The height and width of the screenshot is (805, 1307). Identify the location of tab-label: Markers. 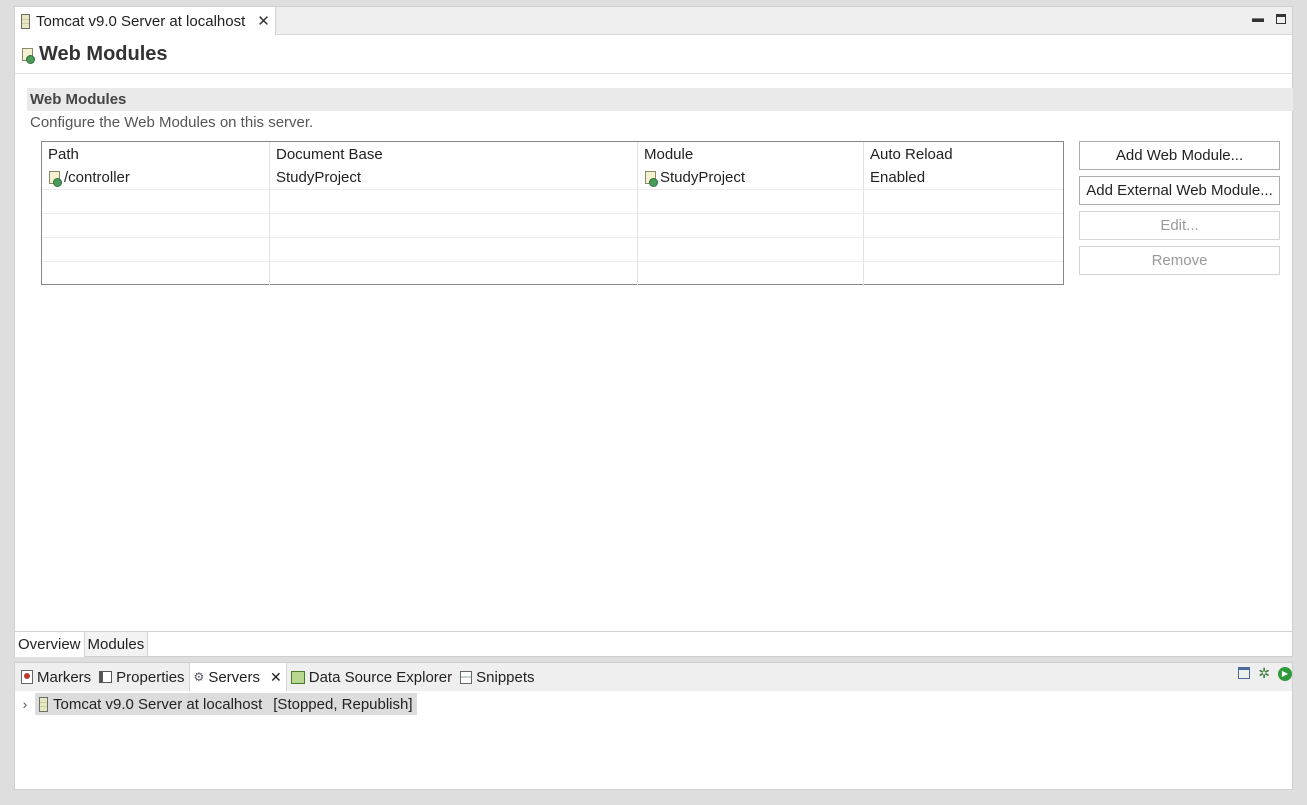
(64, 677).